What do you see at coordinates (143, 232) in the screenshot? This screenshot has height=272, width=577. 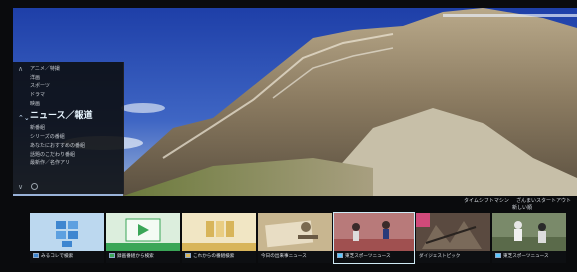 I see `play-icon` at bounding box center [143, 232].